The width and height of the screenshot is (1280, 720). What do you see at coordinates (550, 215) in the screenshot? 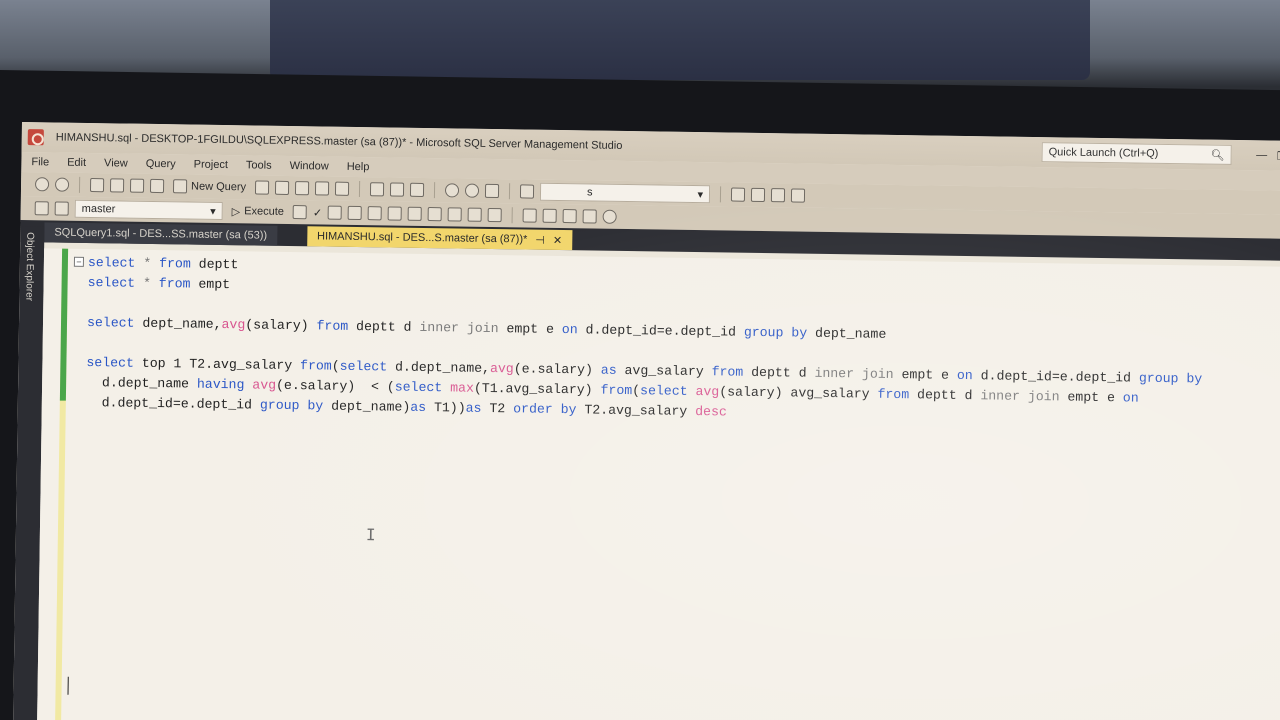
I see `uncomment-icon` at bounding box center [550, 215].